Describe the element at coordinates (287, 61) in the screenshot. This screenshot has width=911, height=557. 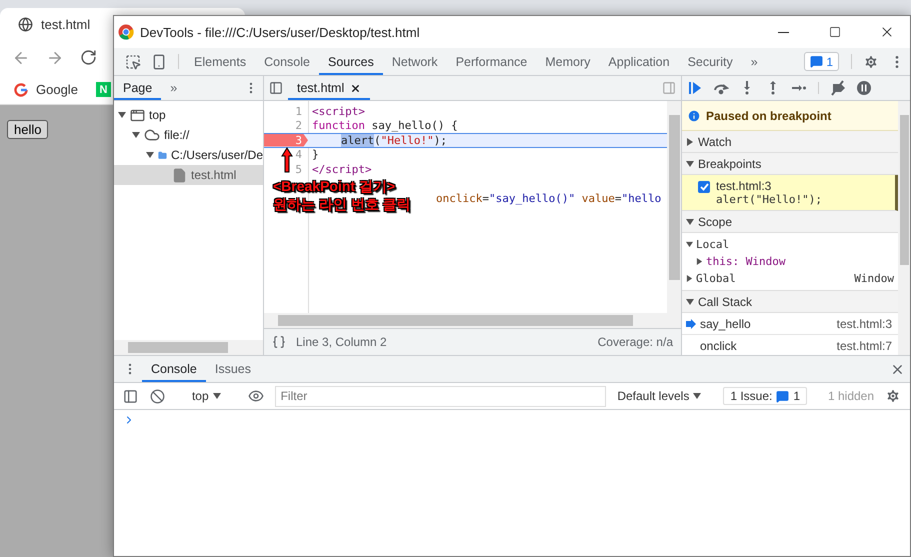
I see `panel-tab: Console` at that location.